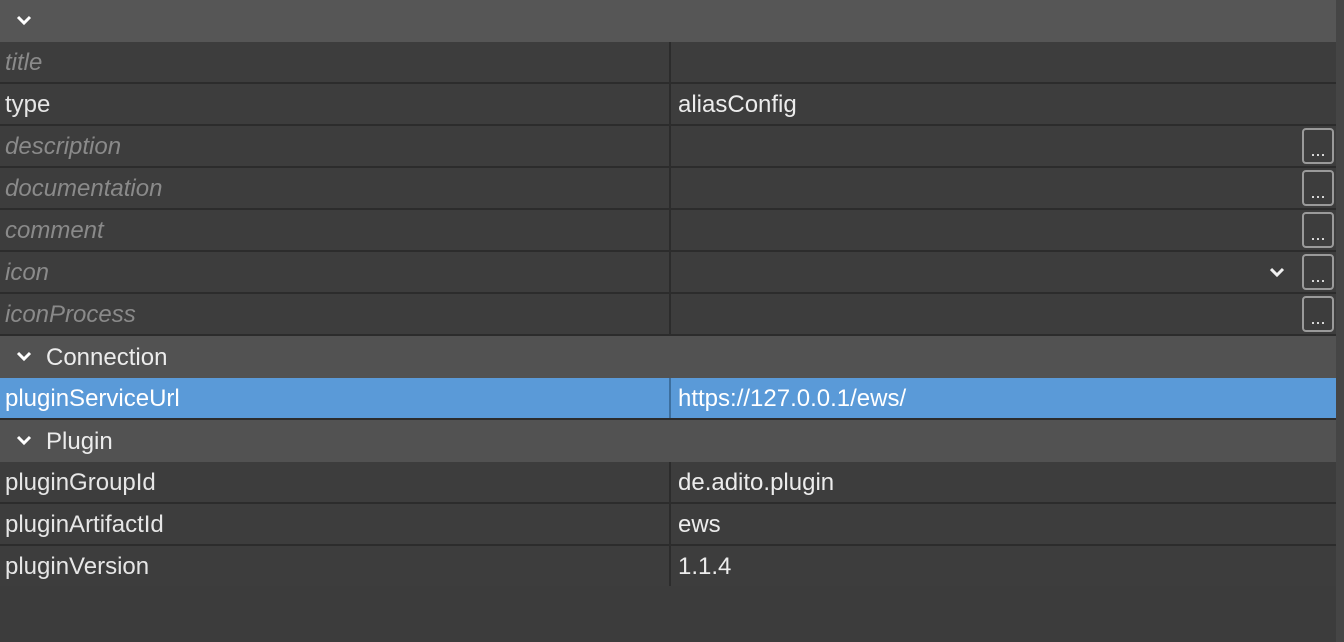 Image resolution: width=1344 pixels, height=642 pixels. Describe the element at coordinates (79, 441) in the screenshot. I see `group-label: Plugin` at that location.